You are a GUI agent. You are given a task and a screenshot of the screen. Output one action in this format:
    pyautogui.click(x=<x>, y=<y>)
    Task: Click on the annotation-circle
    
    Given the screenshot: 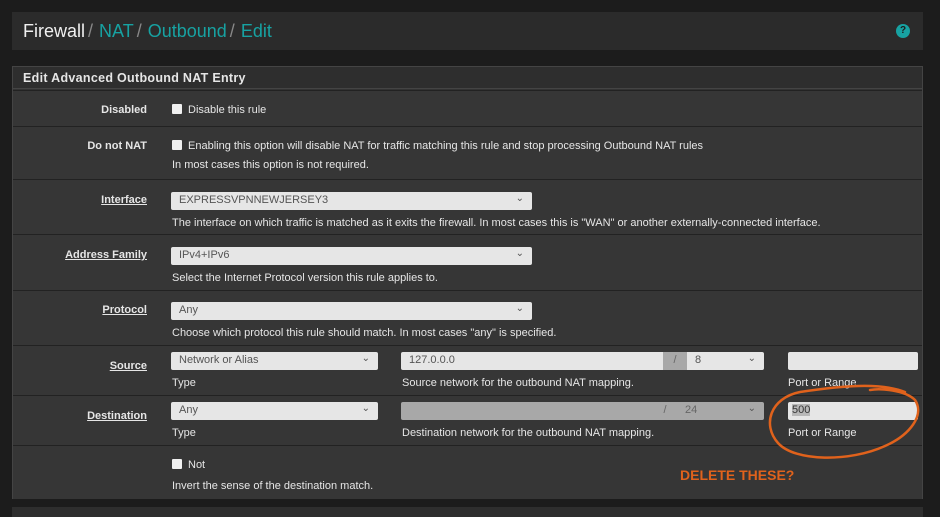 What is the action you would take?
    pyautogui.click(x=844, y=421)
    